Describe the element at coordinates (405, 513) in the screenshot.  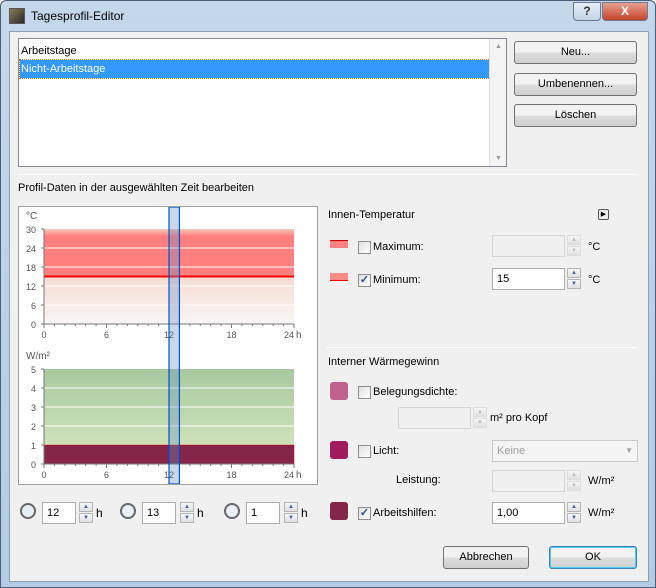
I see `equipment-label: Arbeitshilfen:` at that location.